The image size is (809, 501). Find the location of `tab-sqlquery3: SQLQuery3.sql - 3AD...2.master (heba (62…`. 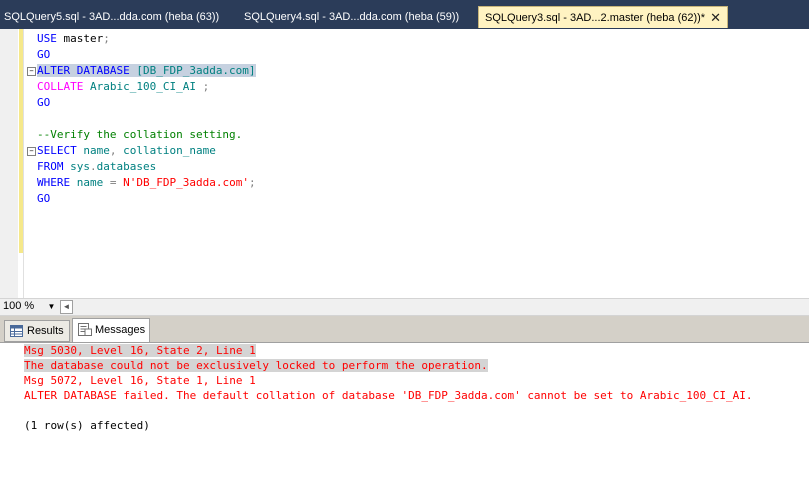

tab-sqlquery3: SQLQuery3.sql - 3AD...2.master (heba (62… is located at coordinates (603, 17).